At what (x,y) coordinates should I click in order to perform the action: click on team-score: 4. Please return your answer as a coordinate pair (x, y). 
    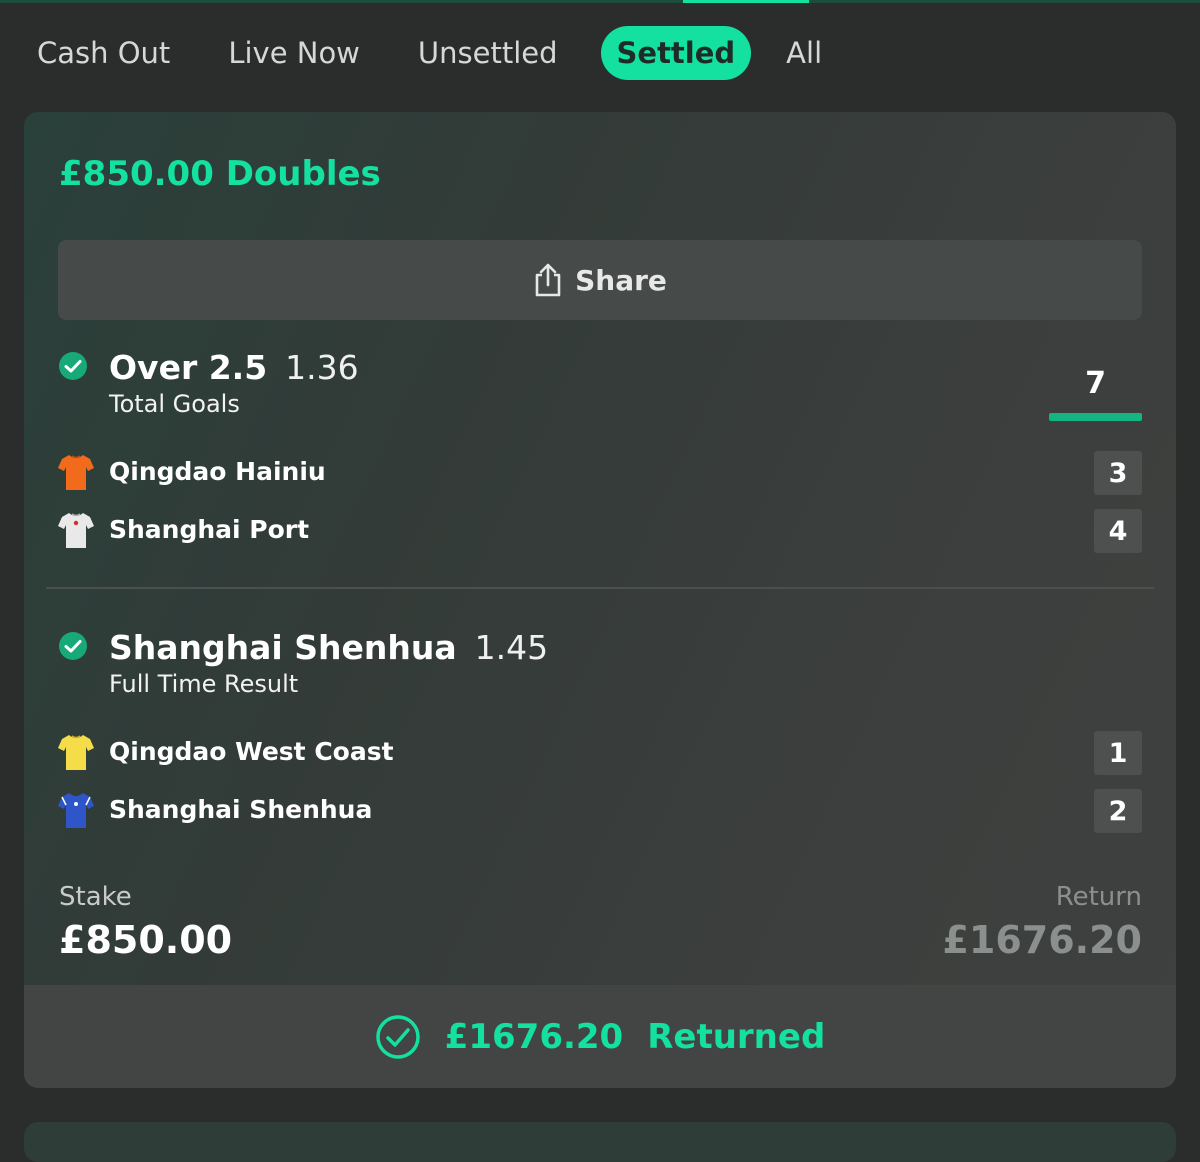
    Looking at the image, I should click on (1118, 531).